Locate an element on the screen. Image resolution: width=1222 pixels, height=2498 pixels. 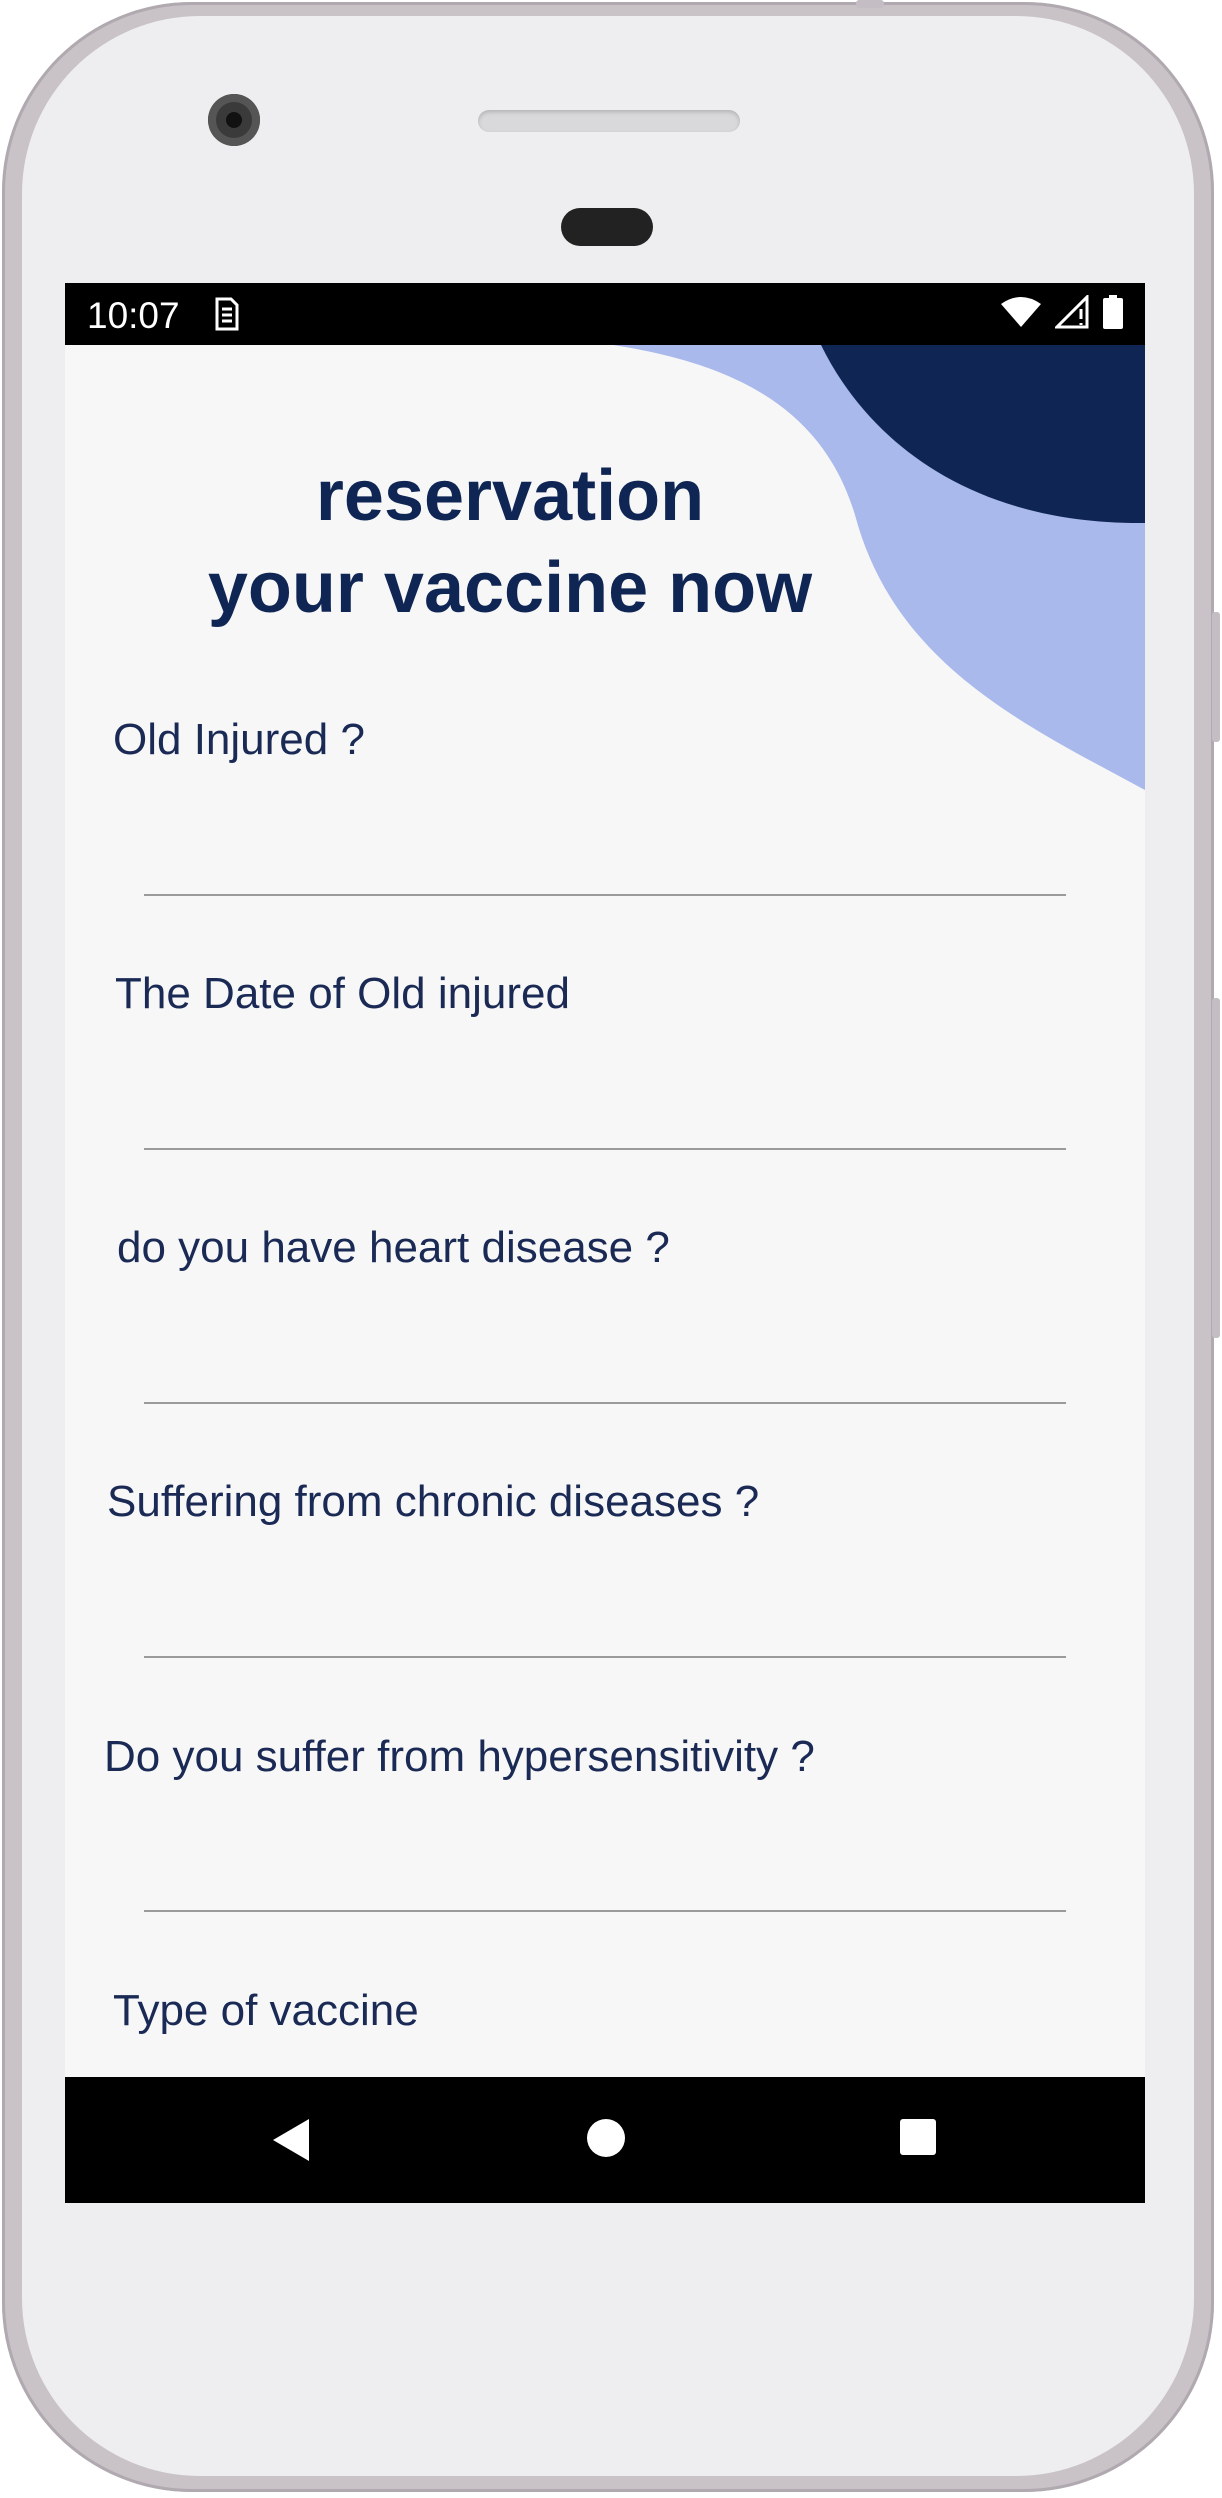
home-circle-icon is located at coordinates (606, 2140).